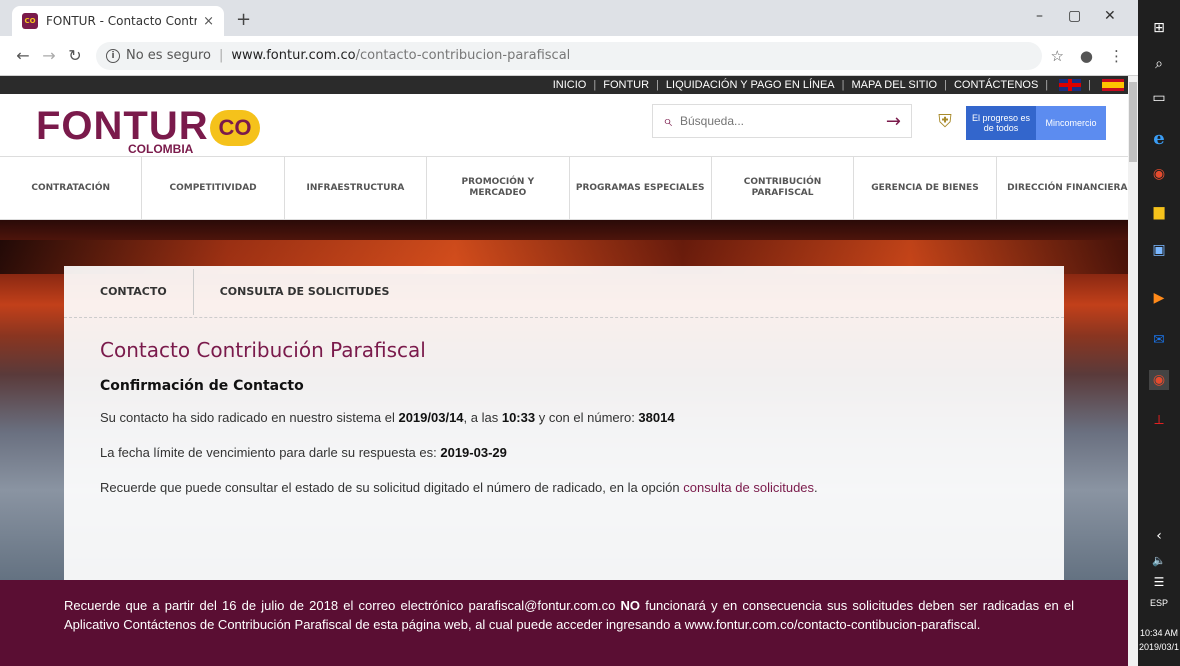 Image resolution: width=1180 pixels, height=666 pixels. I want to click on url-path: /contacto-contribucion-parafiscal, so click(463, 55).